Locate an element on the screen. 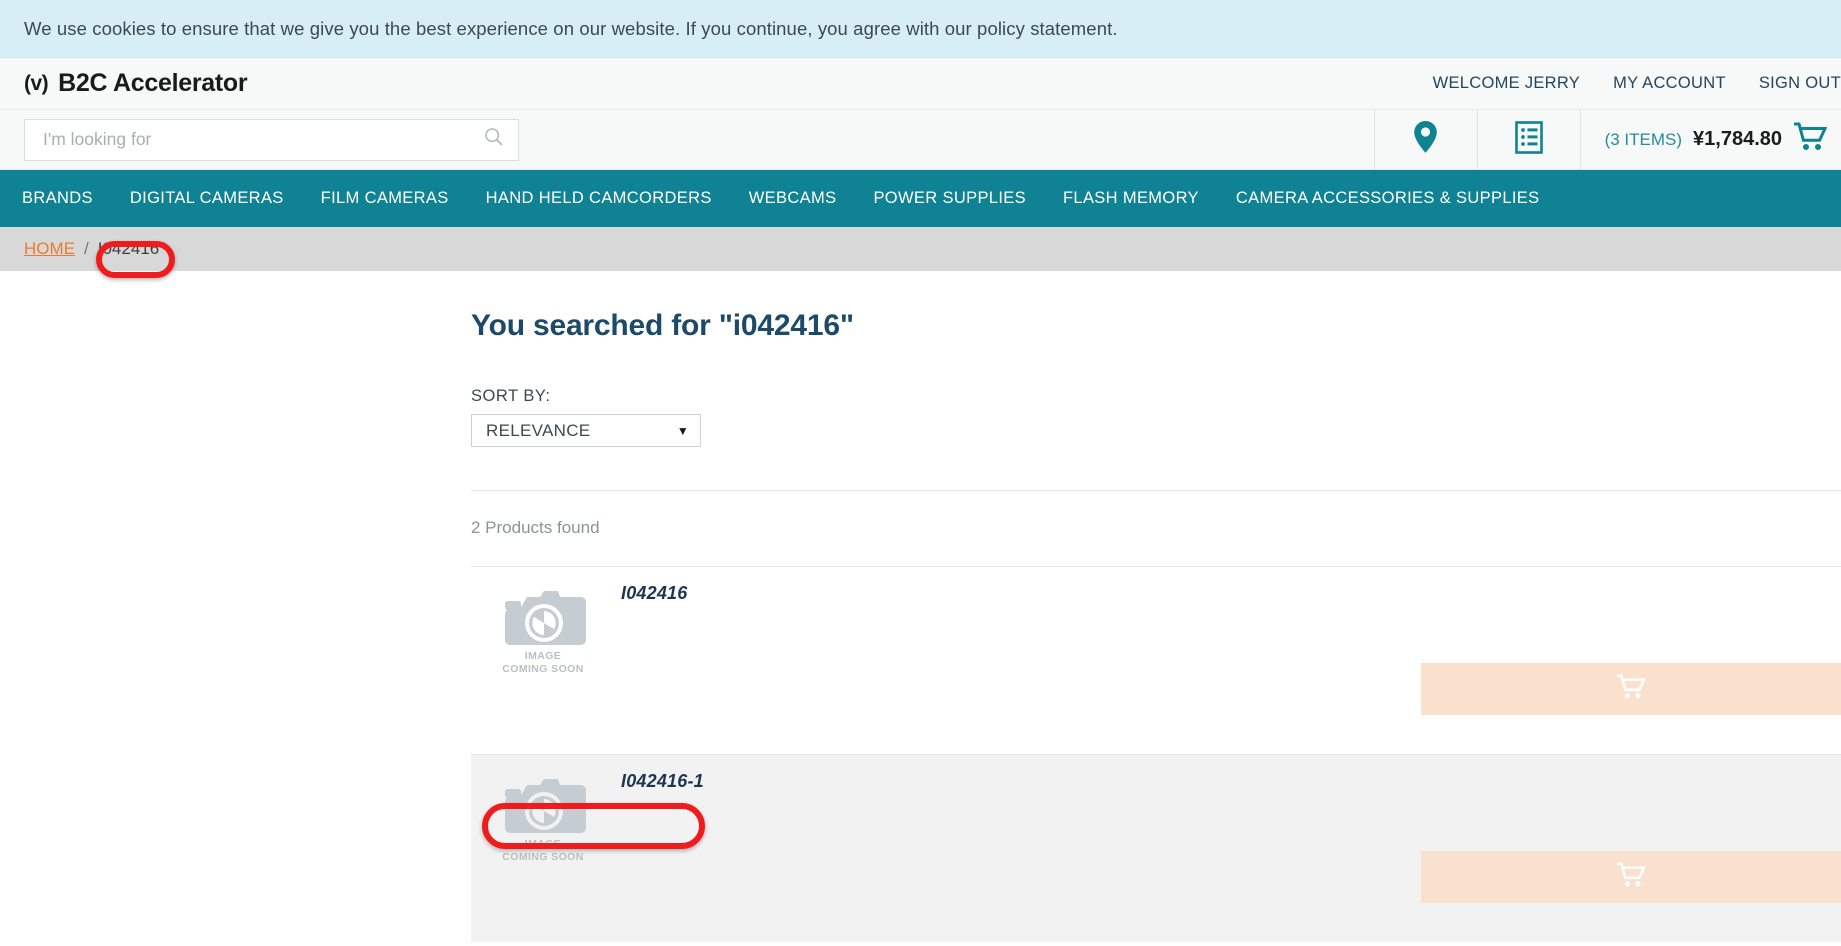 The image size is (1841, 946). product-info: I042416 is located at coordinates (992, 585).